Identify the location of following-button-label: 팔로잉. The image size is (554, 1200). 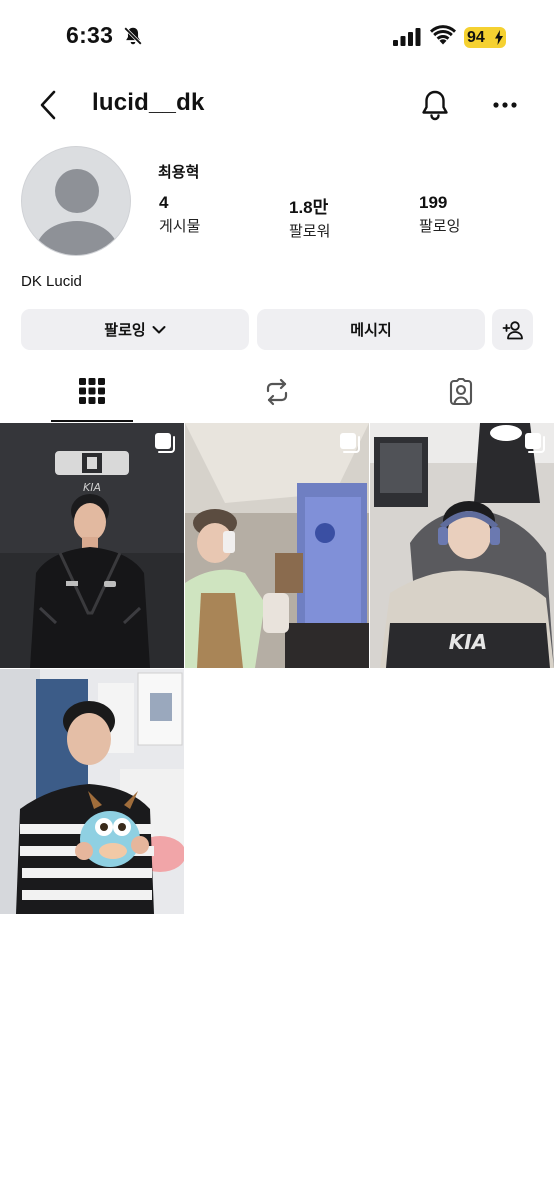
(125, 330).